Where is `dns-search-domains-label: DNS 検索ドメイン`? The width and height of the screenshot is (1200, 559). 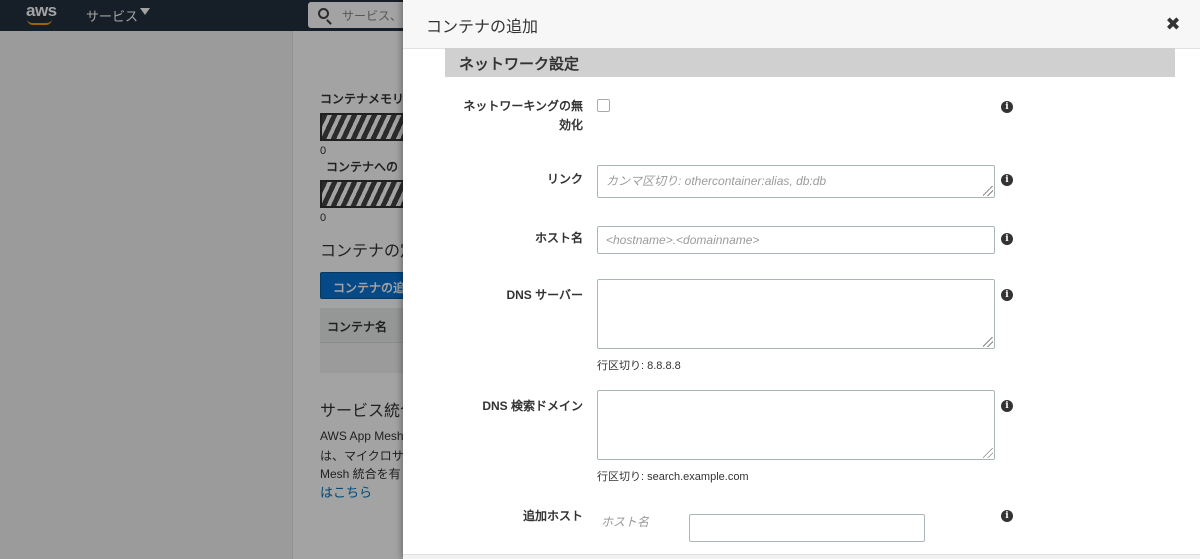
dns-search-domains-label: DNS 検索ドメイン is located at coordinates (532, 406).